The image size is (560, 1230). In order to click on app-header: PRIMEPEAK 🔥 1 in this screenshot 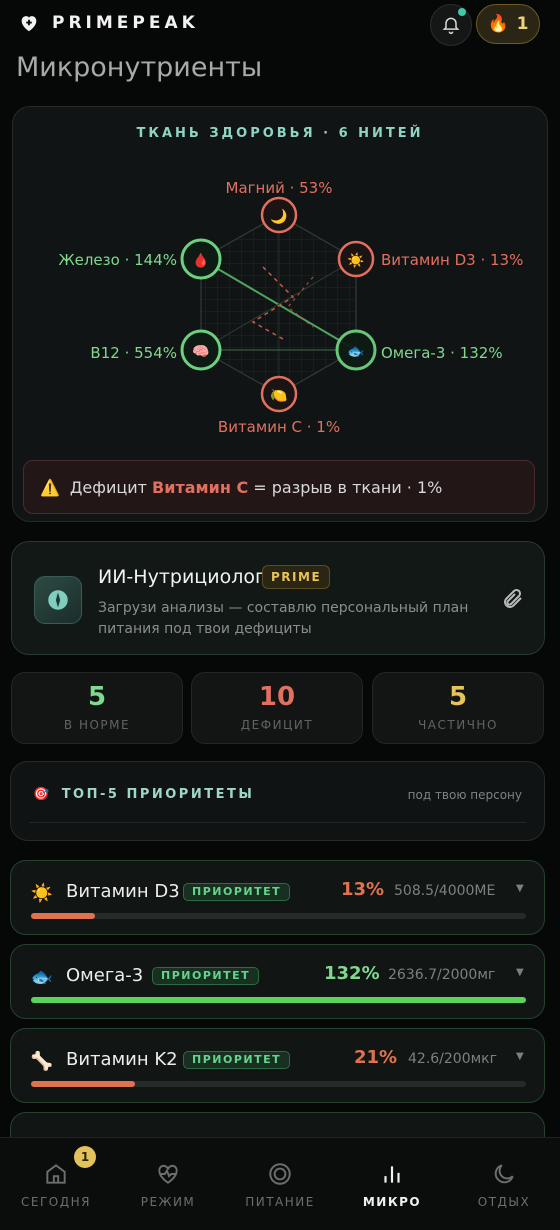, I will do `click(280, 25)`.